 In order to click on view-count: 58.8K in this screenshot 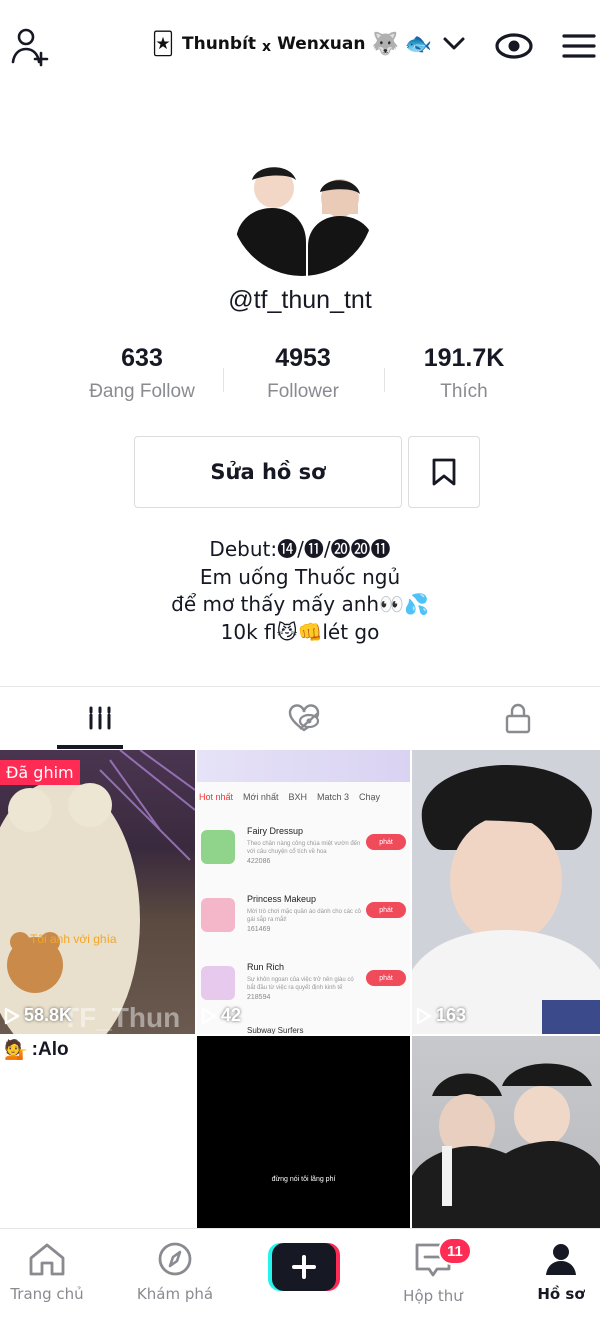, I will do `click(38, 1015)`.